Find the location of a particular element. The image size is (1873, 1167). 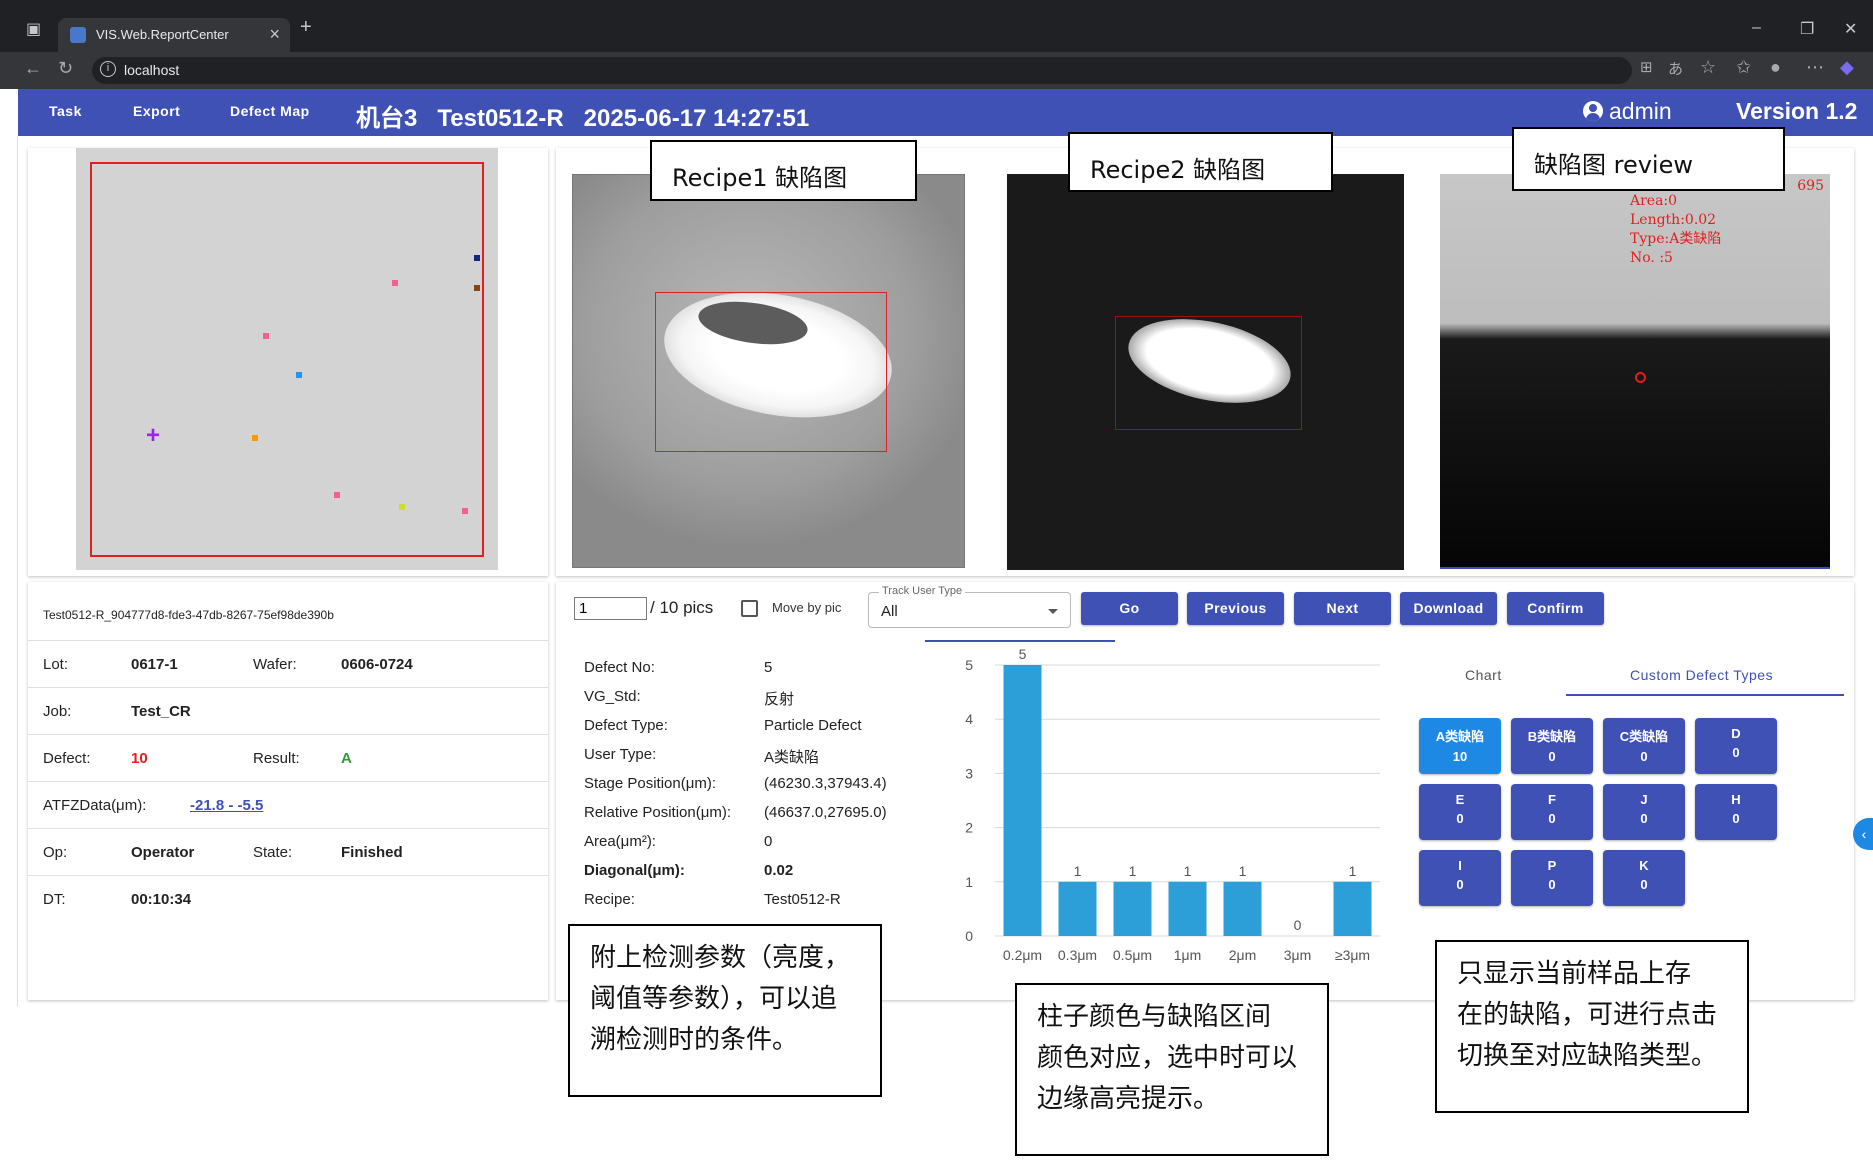

minimize-icon: – is located at coordinates (1756, 28).